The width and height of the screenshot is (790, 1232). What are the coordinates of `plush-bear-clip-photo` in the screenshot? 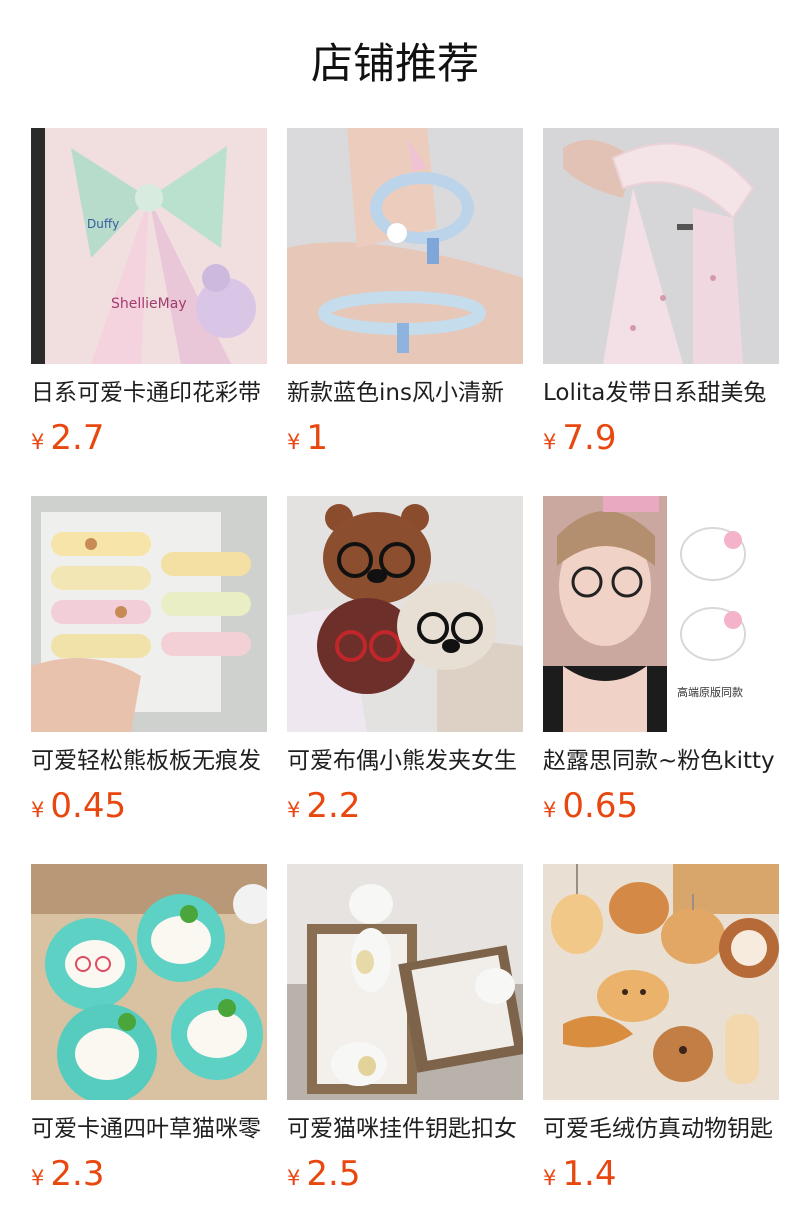 It's located at (405, 614).